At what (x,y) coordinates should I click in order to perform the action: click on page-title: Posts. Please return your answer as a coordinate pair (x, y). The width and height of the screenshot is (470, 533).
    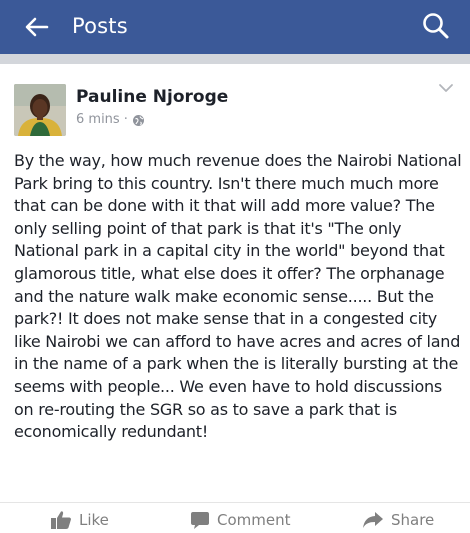
    Looking at the image, I should click on (100, 26).